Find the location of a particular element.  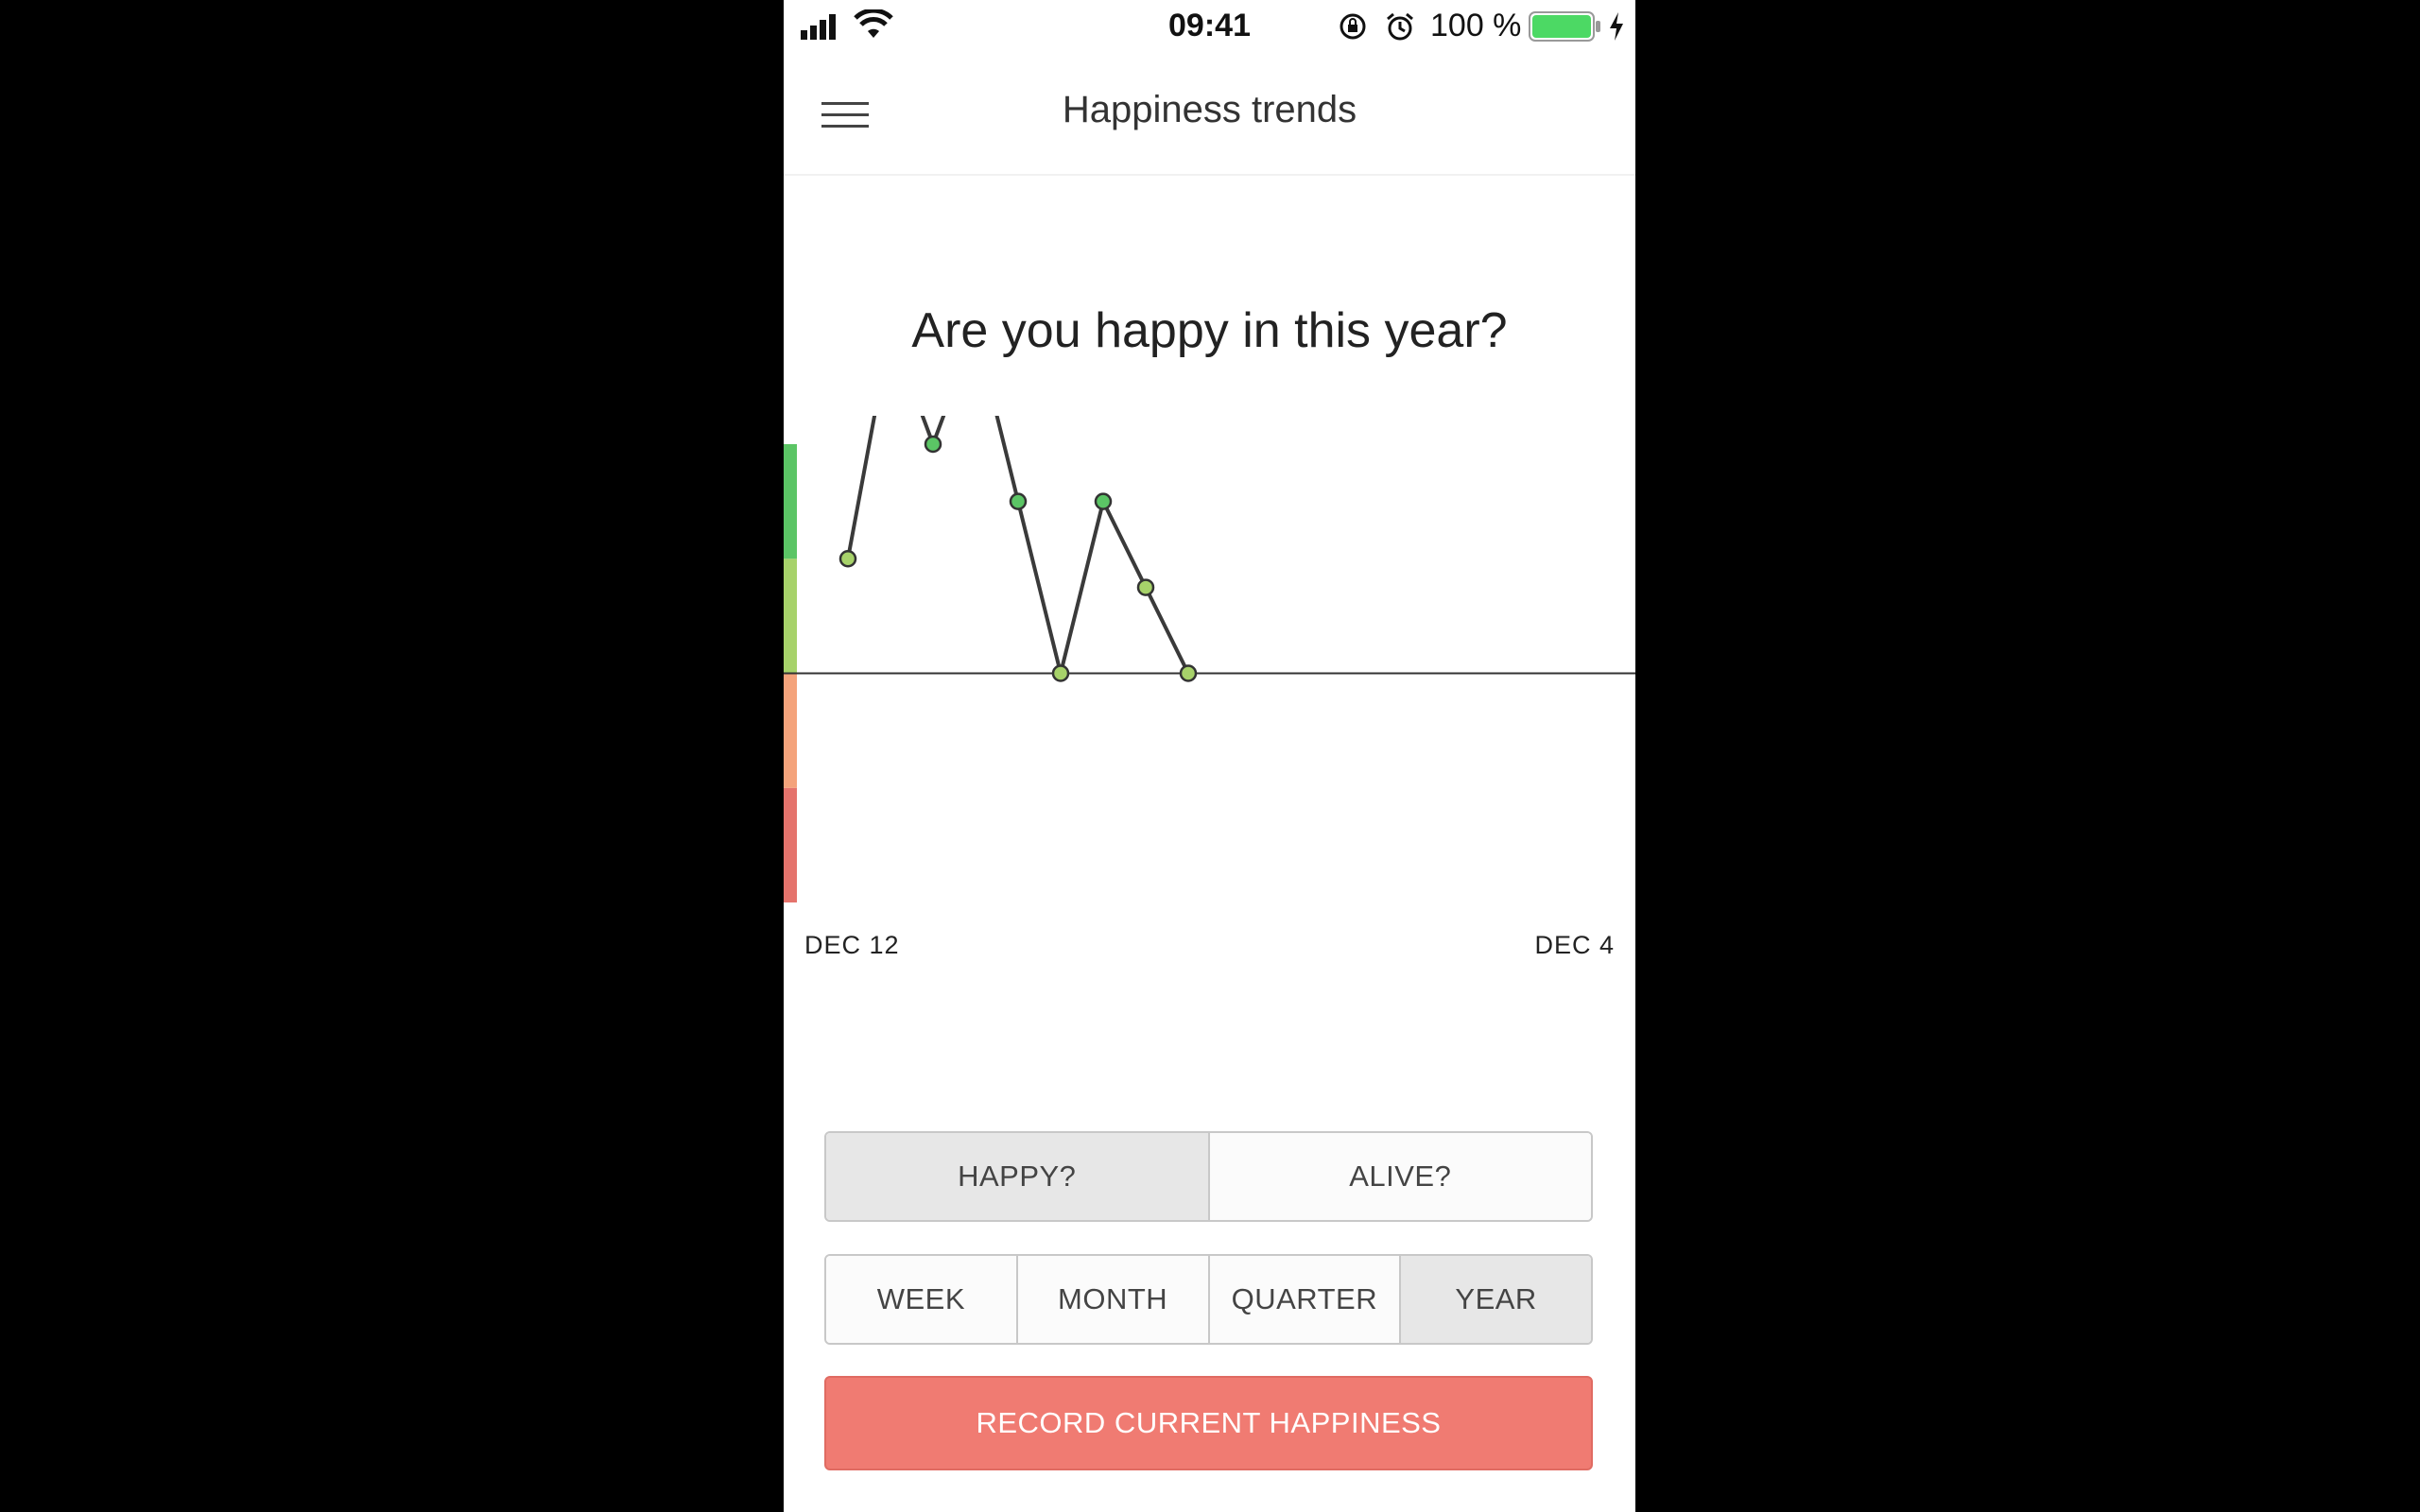

battery-percent: 100 % is located at coordinates (1476, 25).